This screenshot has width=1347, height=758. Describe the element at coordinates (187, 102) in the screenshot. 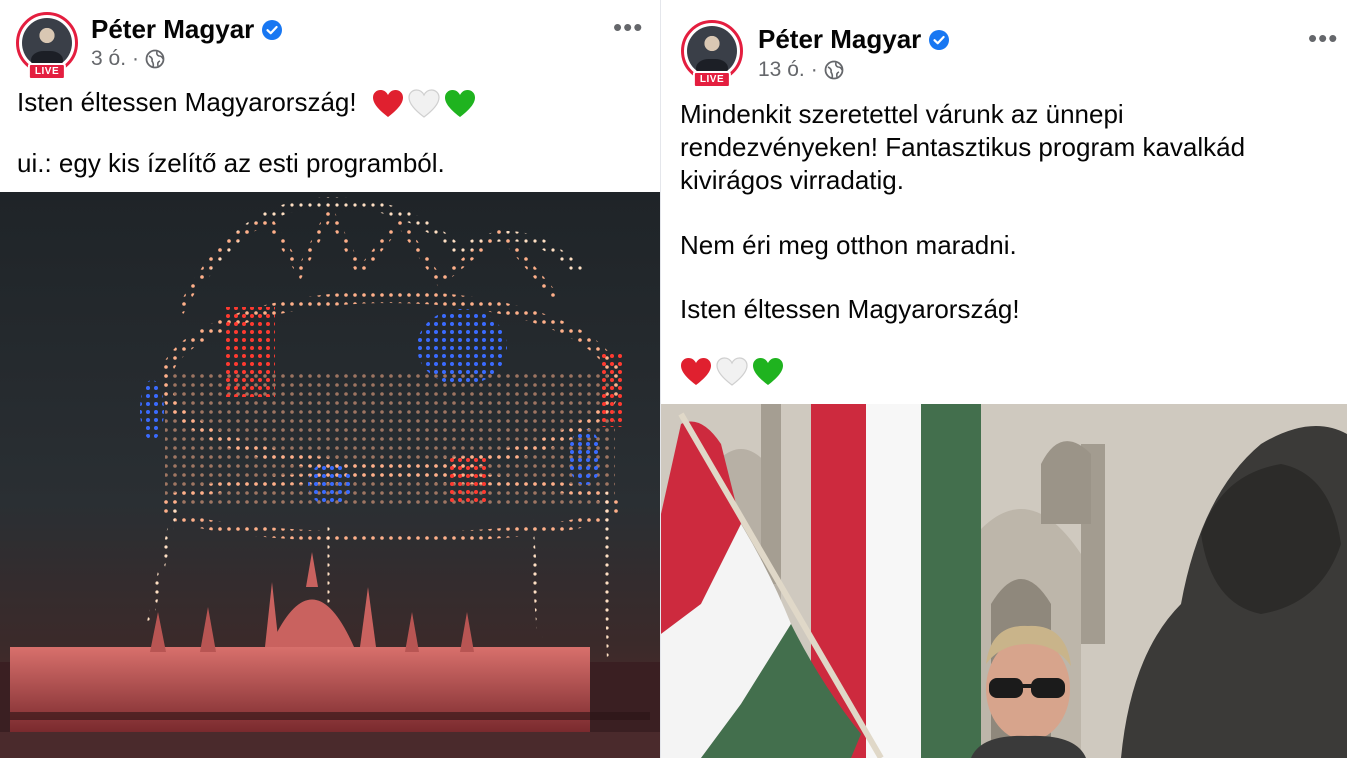

I see `post-text-line1: Isten éltessen Magyarország!` at that location.